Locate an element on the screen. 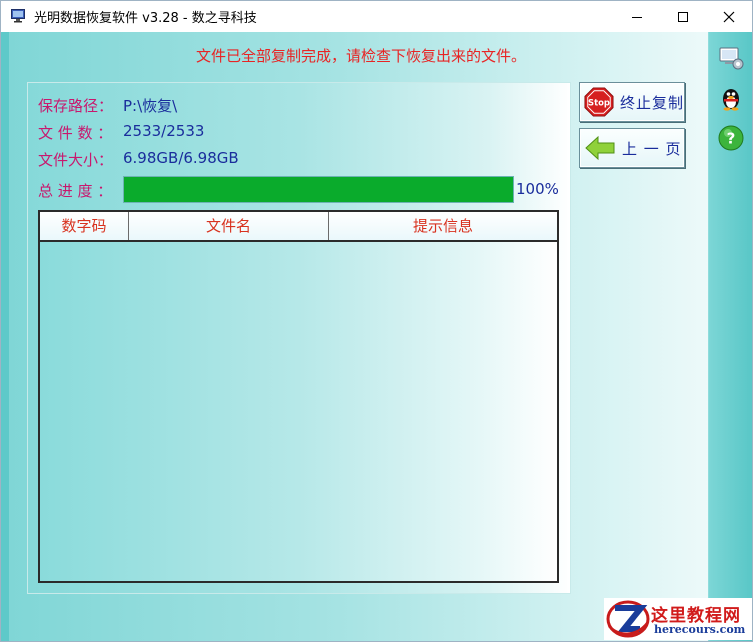 The width and height of the screenshot is (753, 642). watermark: 这里教程网 herecours.com is located at coordinates (678, 619).